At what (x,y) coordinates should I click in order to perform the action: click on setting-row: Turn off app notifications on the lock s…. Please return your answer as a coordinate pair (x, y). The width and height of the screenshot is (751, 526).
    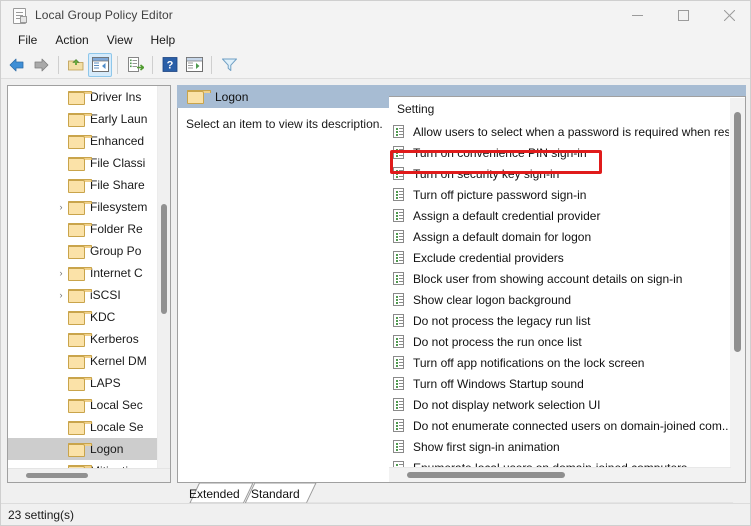
    Looking at the image, I should click on (559, 362).